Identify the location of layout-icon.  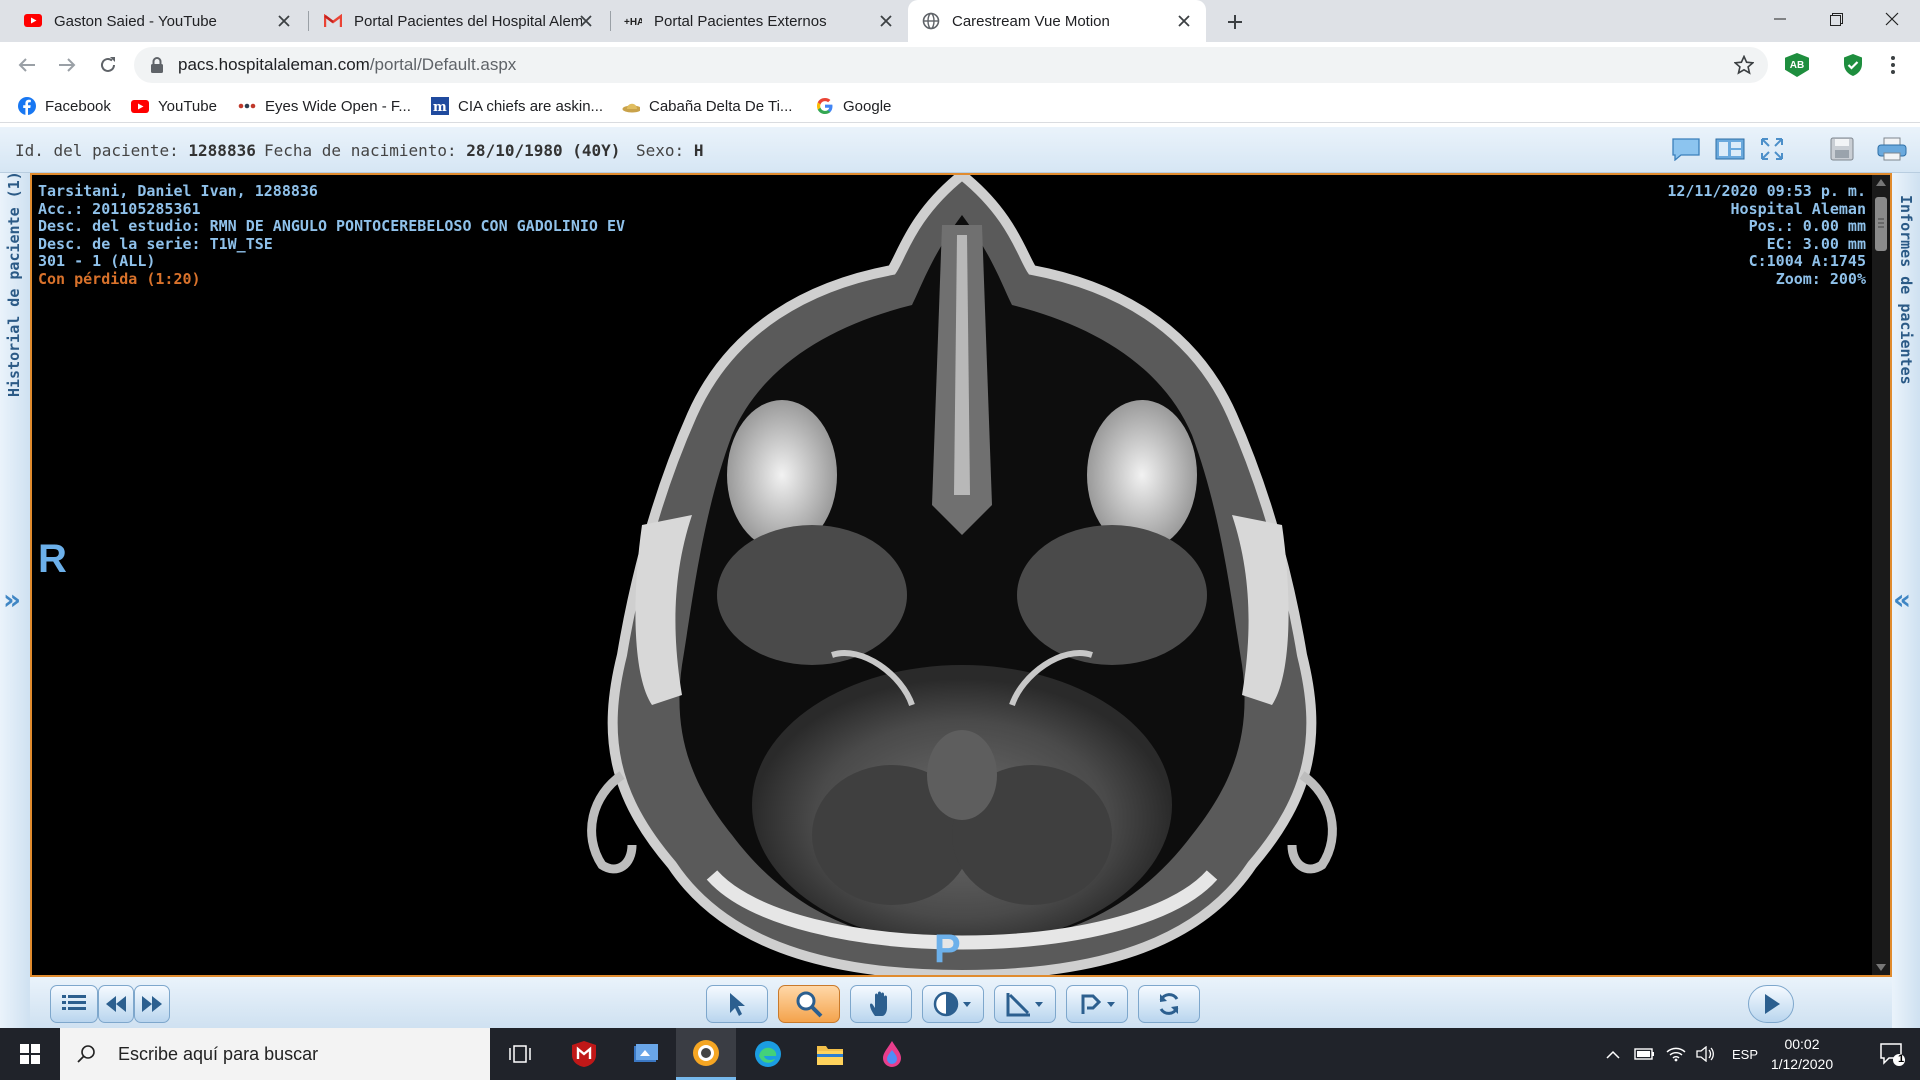
(1730, 149).